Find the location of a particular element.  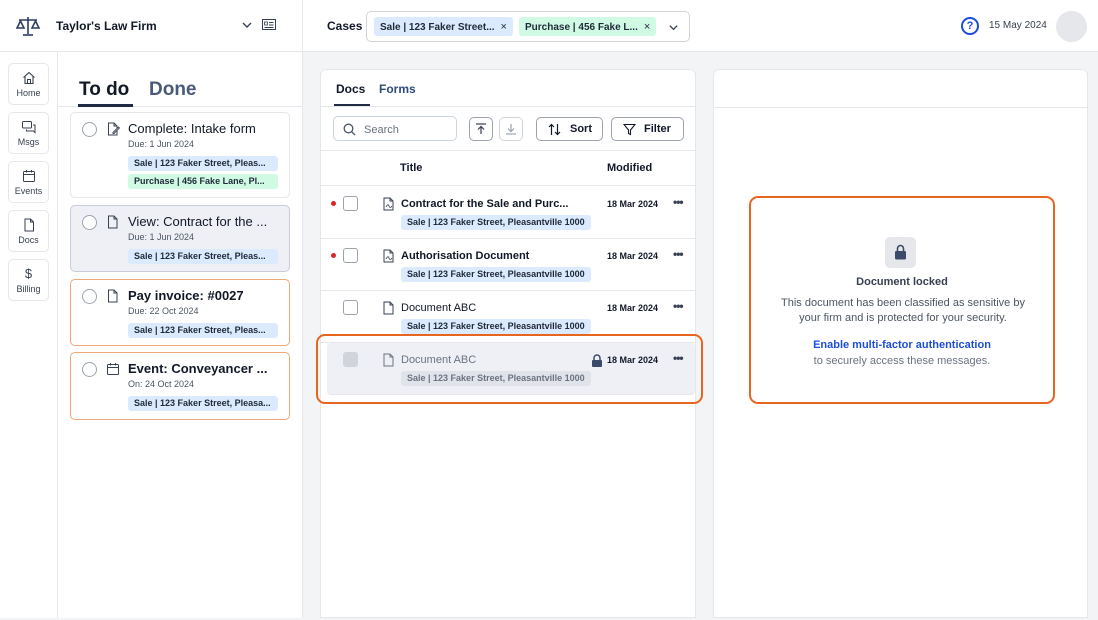

document-title: Document ABC is located at coordinates (439, 308).